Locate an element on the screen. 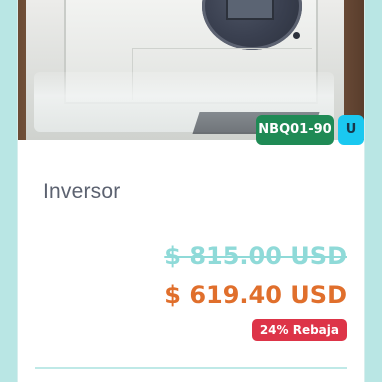 The width and height of the screenshot is (382, 382). inverter-display-panel is located at coordinates (252, 25).